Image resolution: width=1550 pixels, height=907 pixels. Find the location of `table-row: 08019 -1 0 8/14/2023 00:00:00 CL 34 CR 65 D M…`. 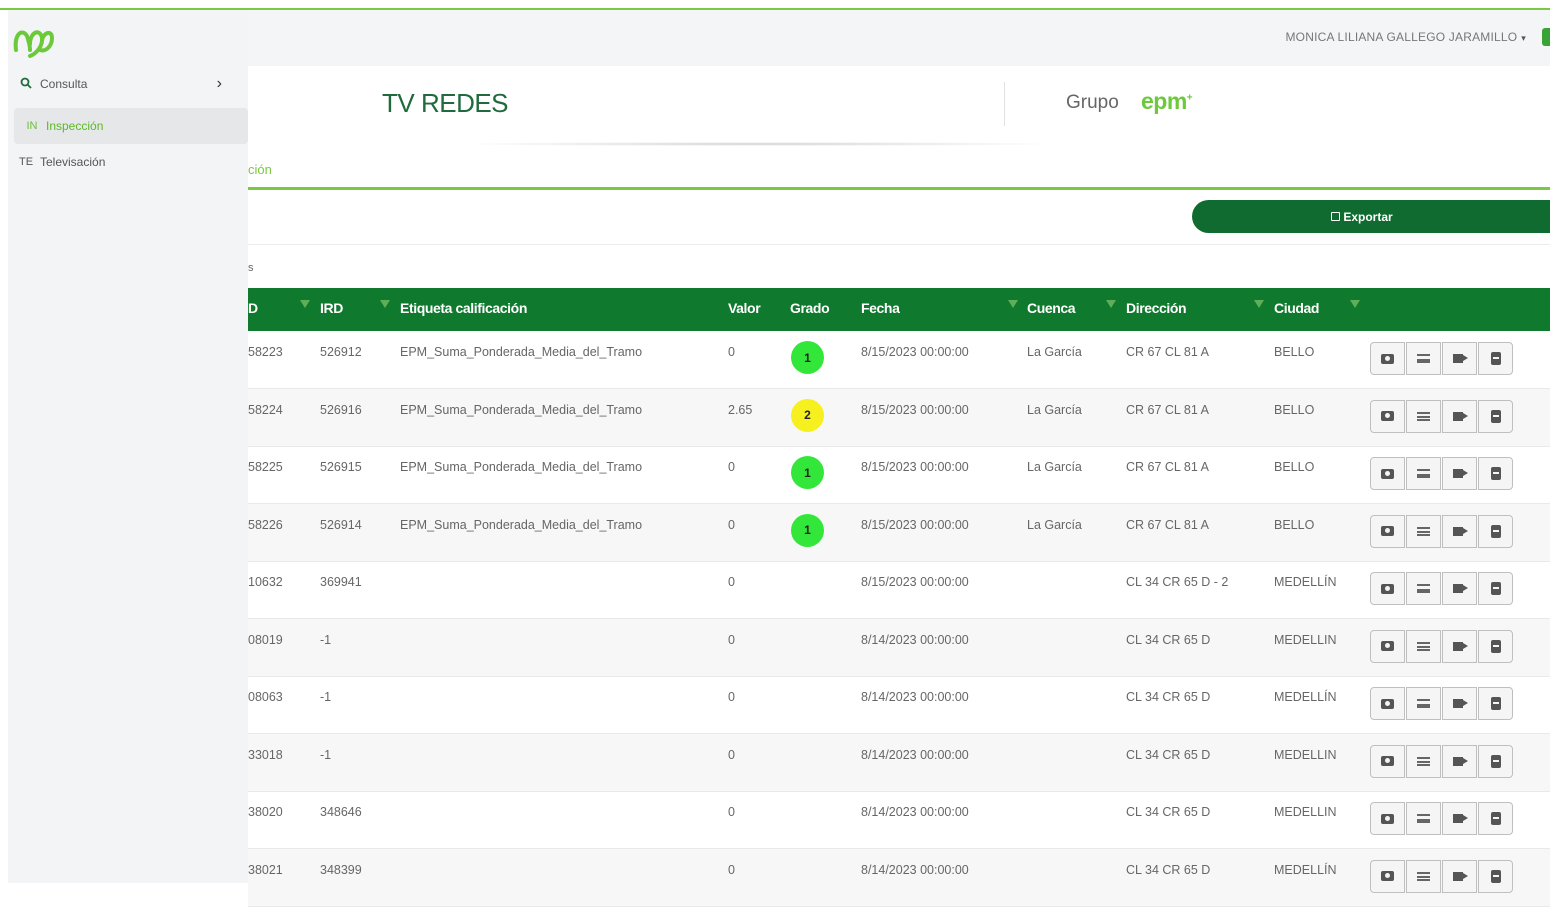

table-row: 08019 -1 0 8/14/2023 00:00:00 CL 34 CR 65 D M… is located at coordinates (899, 647).